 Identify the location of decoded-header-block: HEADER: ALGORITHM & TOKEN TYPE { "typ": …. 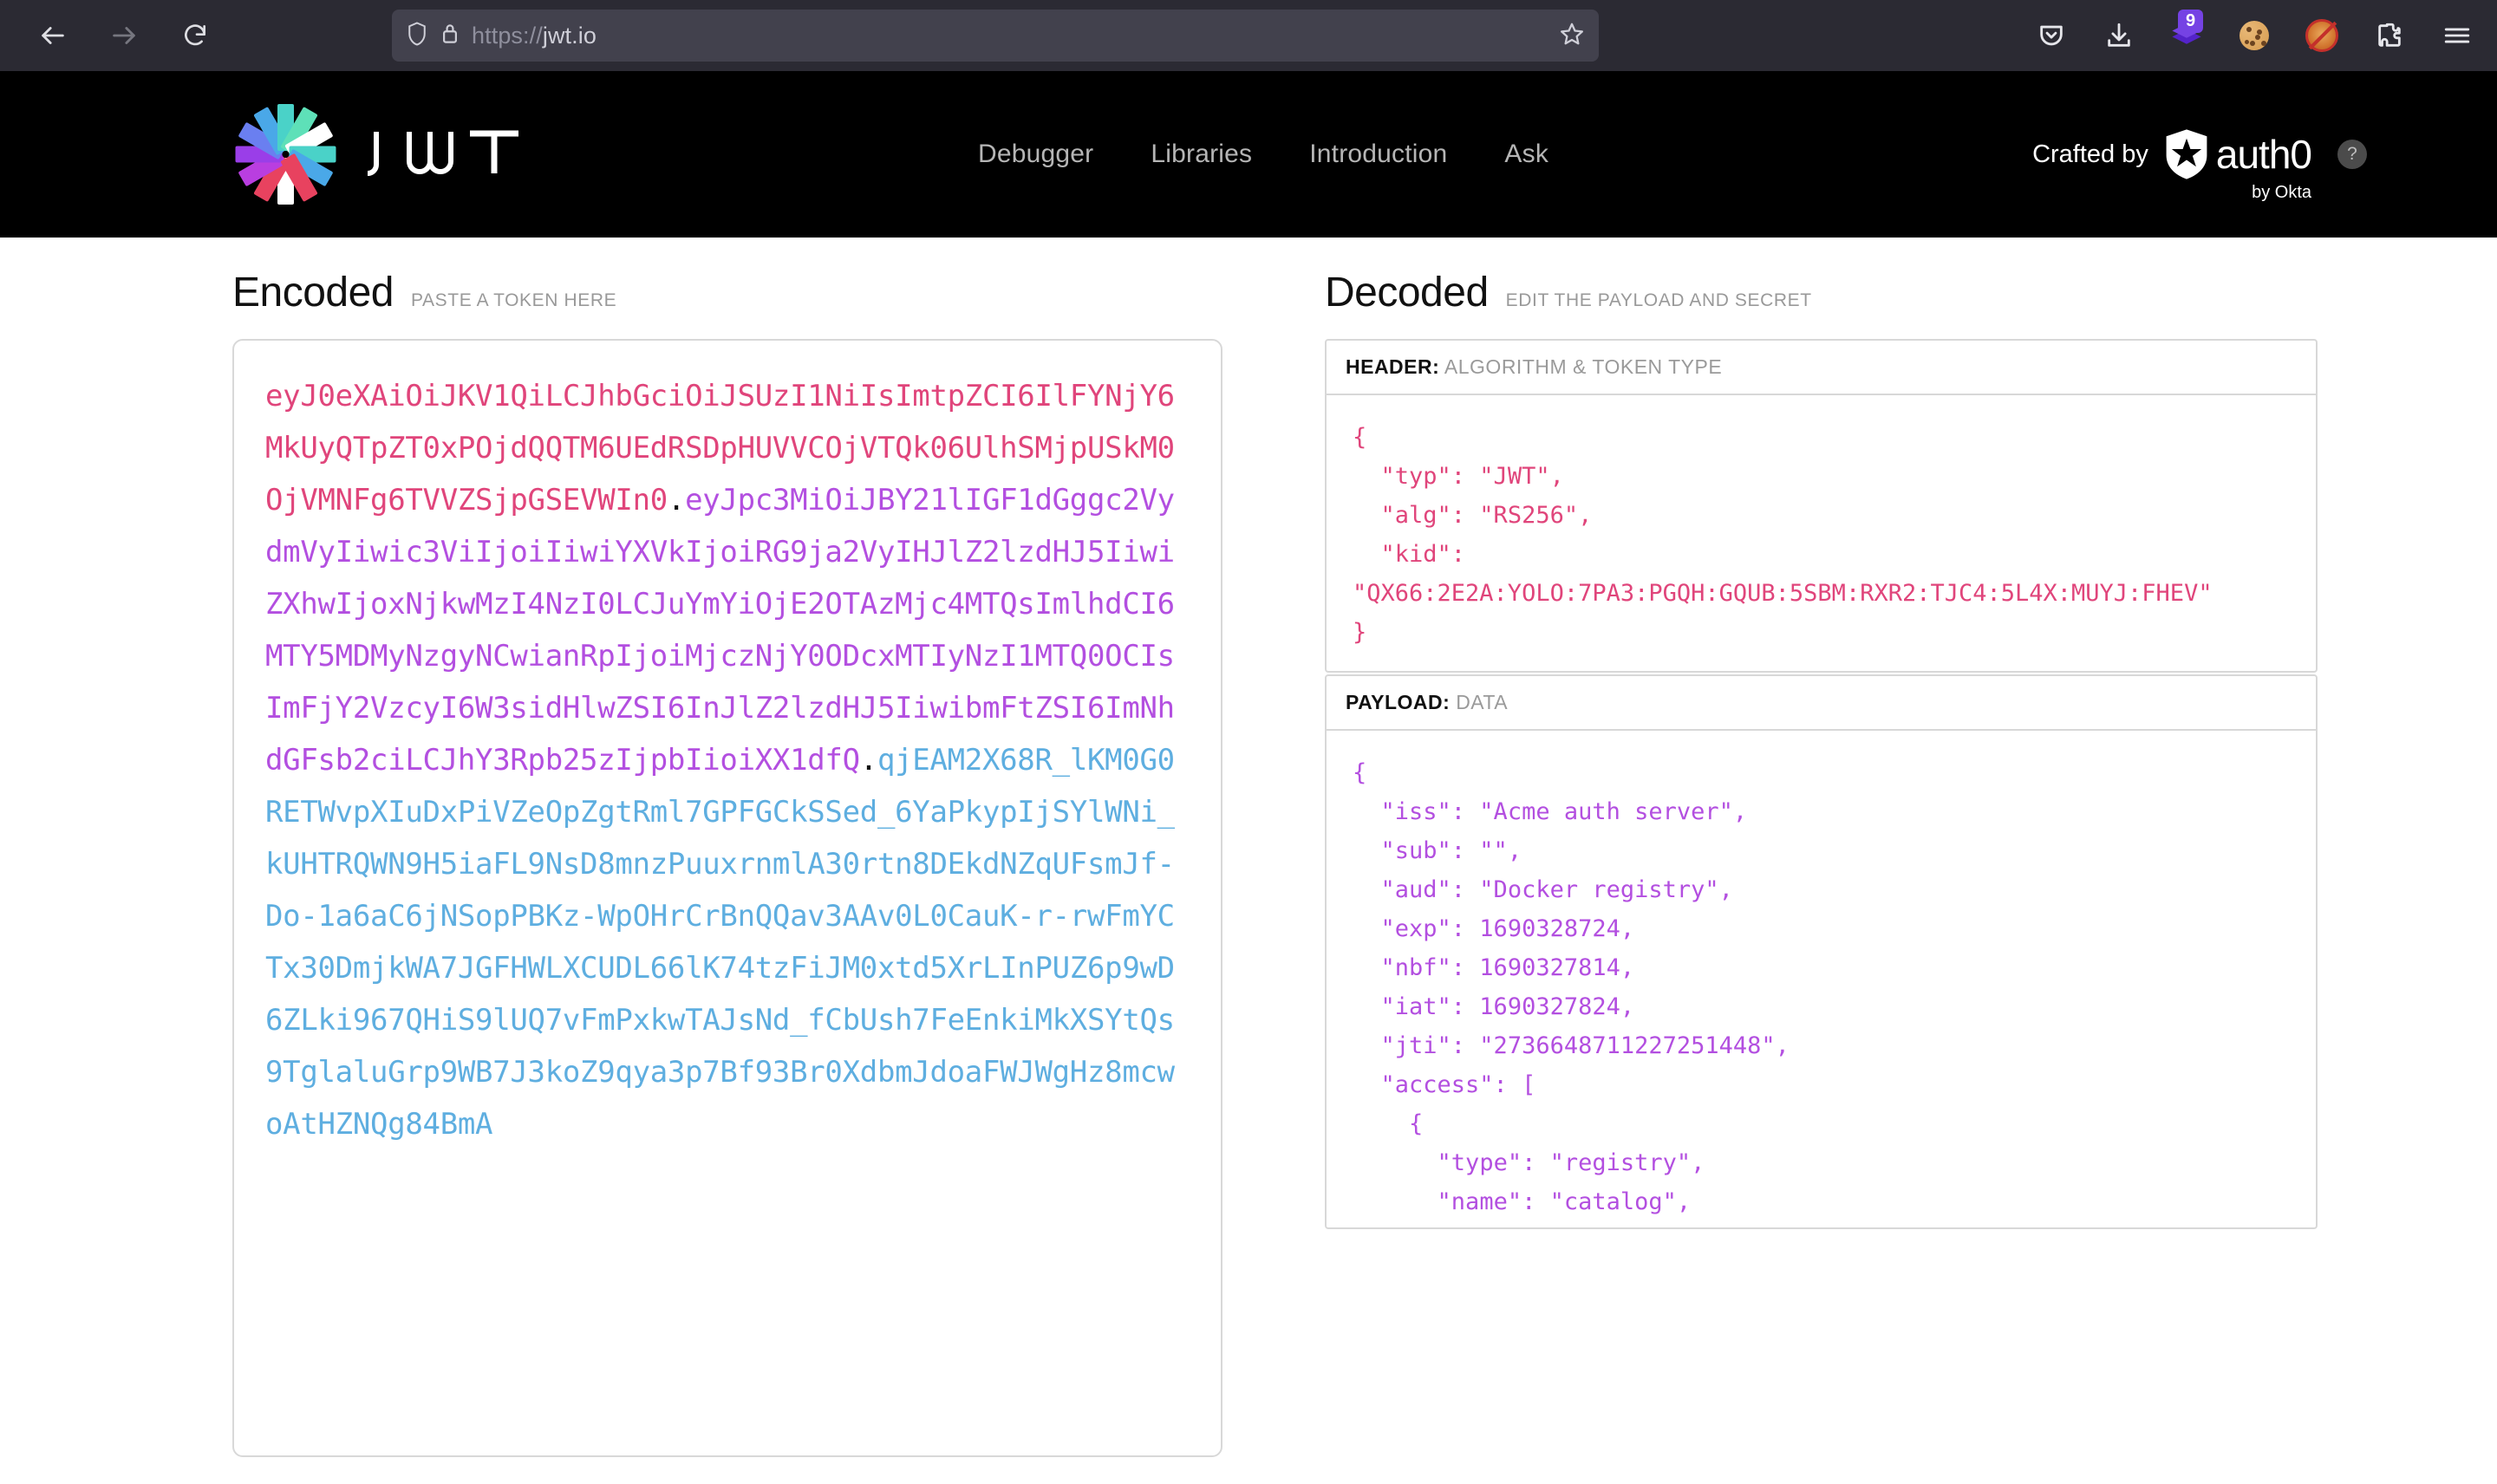
(1821, 506).